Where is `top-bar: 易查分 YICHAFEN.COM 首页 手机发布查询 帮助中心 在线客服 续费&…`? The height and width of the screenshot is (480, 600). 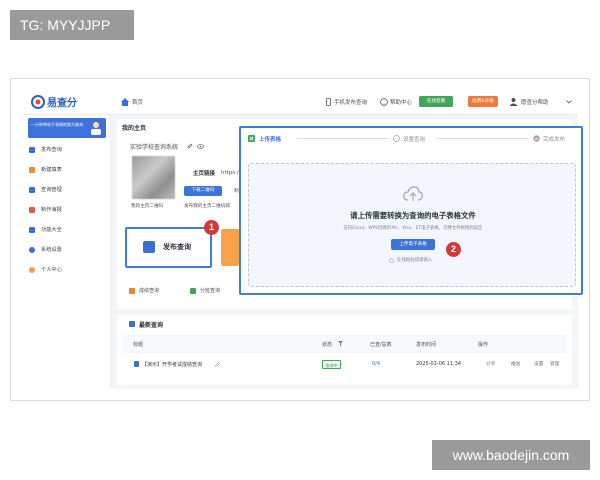
top-bar: 易查分 YICHAFEN.COM 首页 手机发布查询 帮助中心 在线客服 续费&… is located at coordinates (300, 102).